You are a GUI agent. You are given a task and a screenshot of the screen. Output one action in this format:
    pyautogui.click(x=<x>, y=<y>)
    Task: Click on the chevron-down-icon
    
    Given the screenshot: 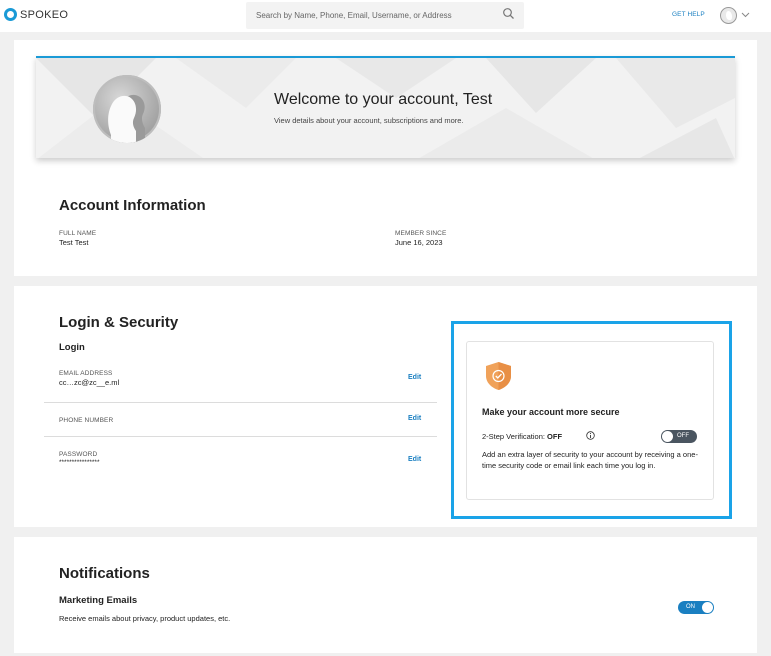 What is the action you would take?
    pyautogui.click(x=745, y=14)
    